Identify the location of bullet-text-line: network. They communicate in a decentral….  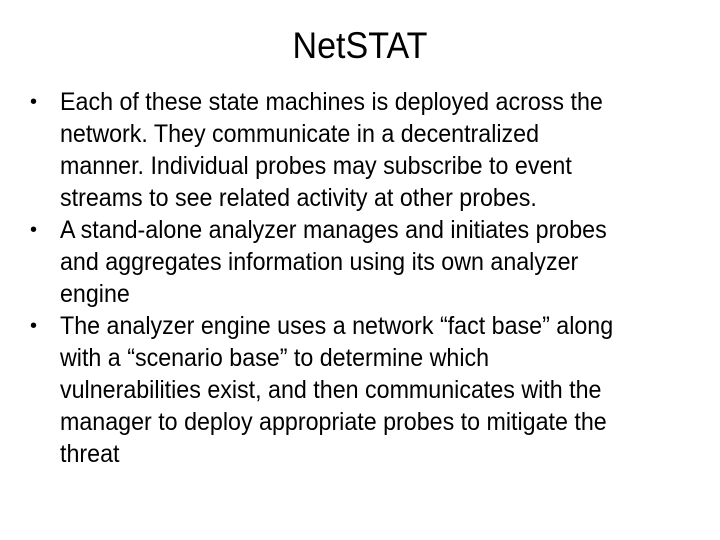
(360, 134).